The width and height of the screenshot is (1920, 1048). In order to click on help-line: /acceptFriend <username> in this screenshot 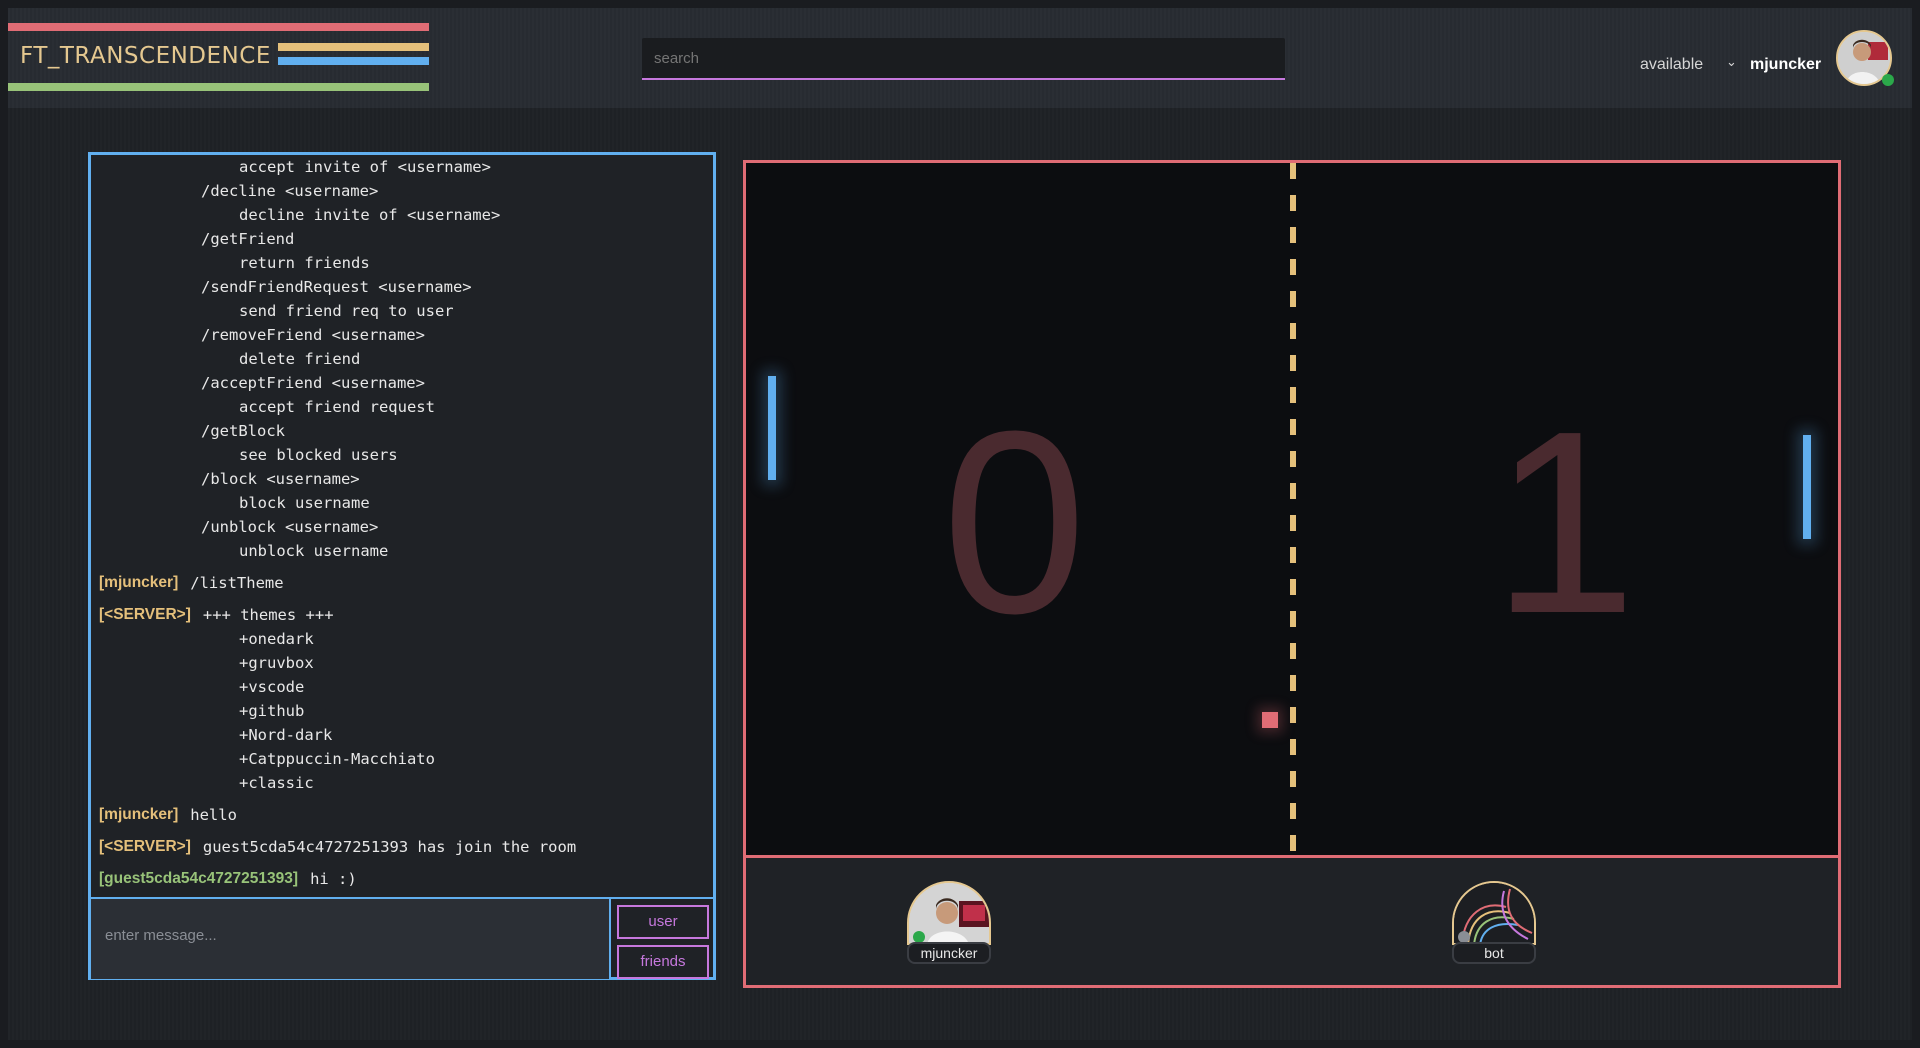, I will do `click(313, 383)`.